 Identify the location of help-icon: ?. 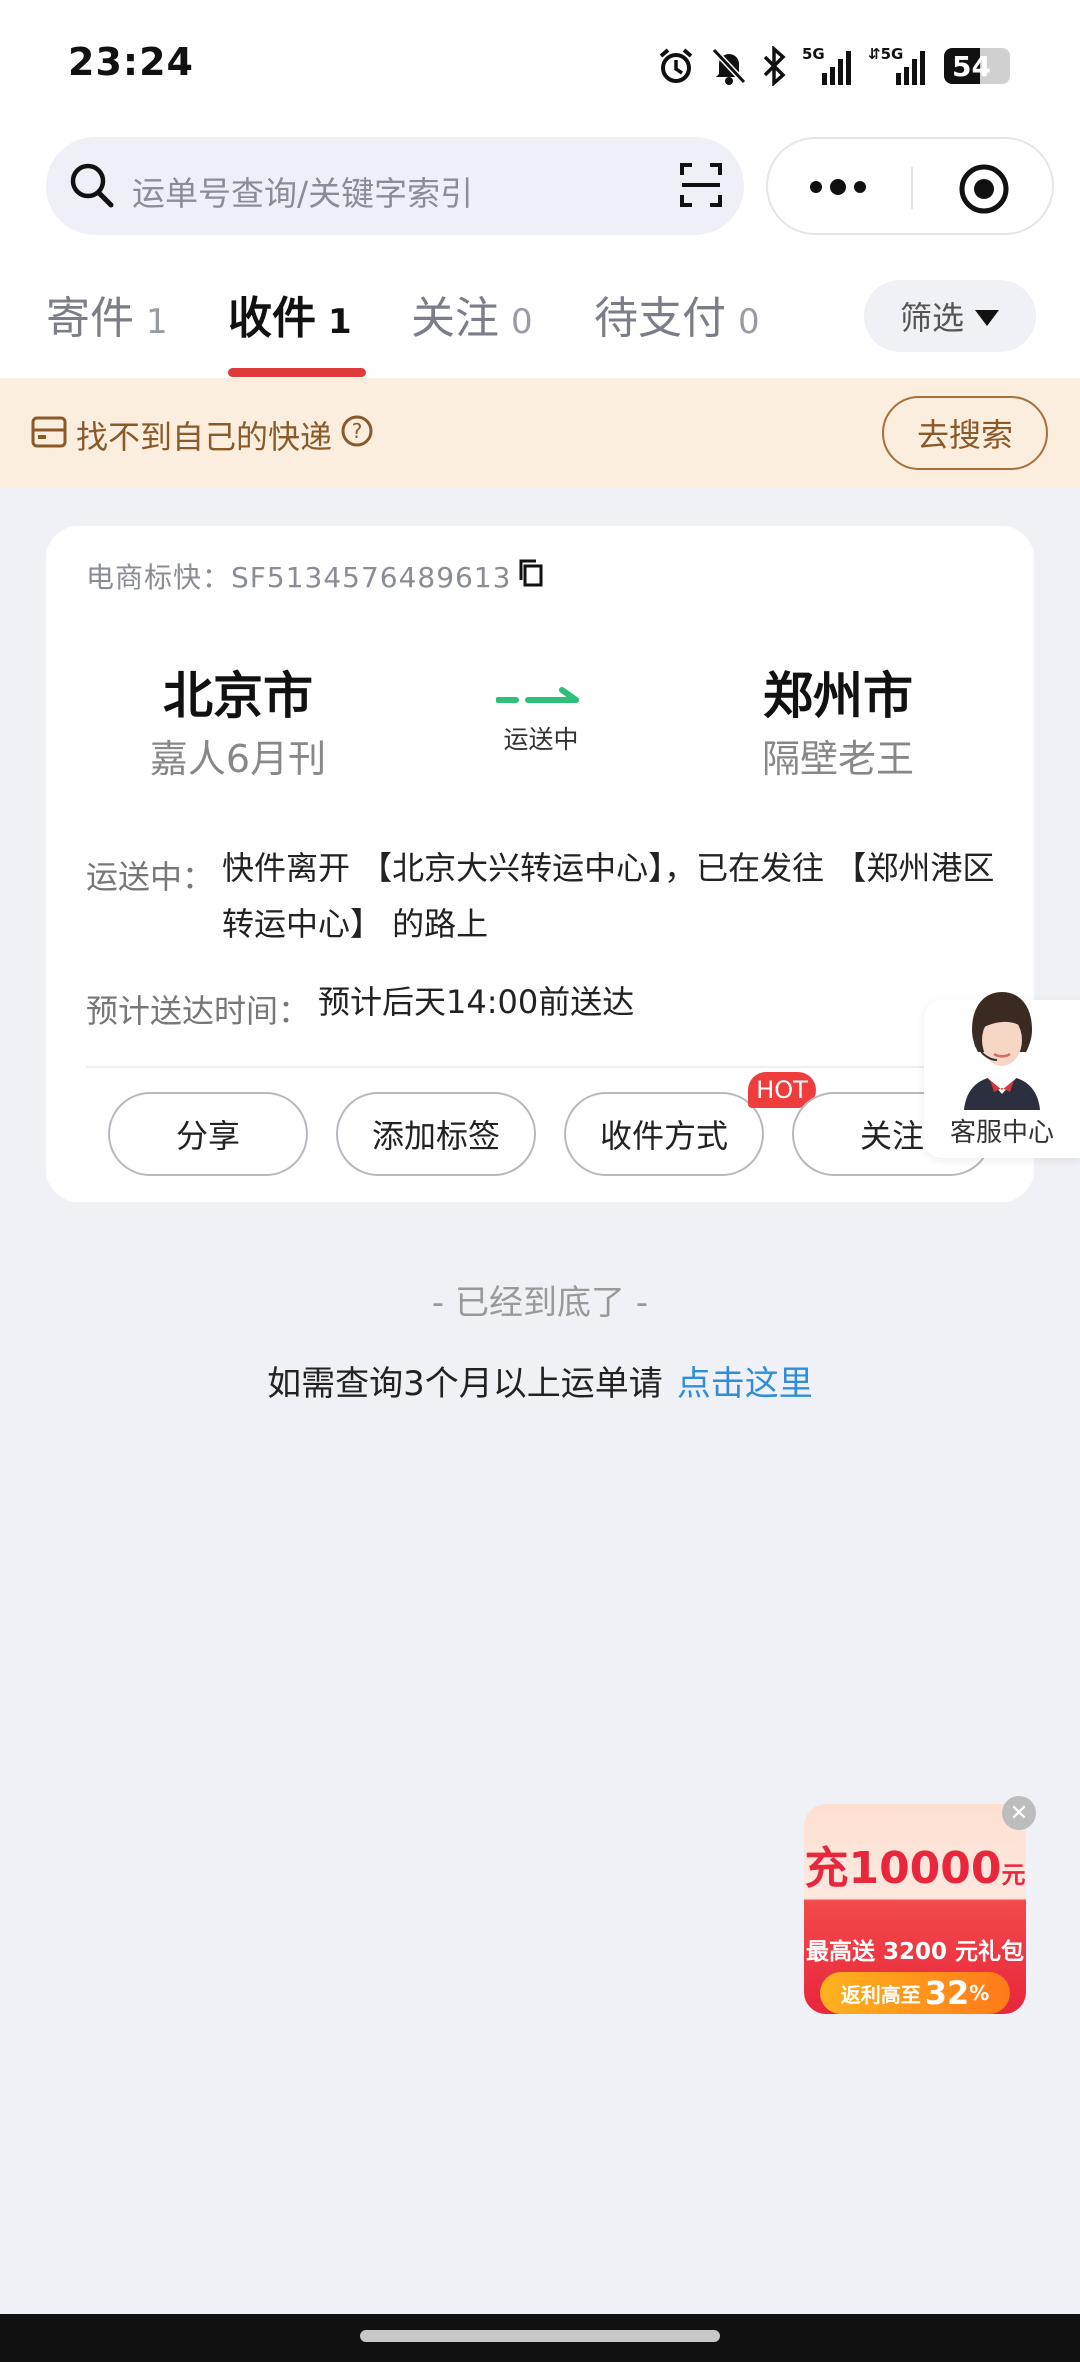
(357, 435).